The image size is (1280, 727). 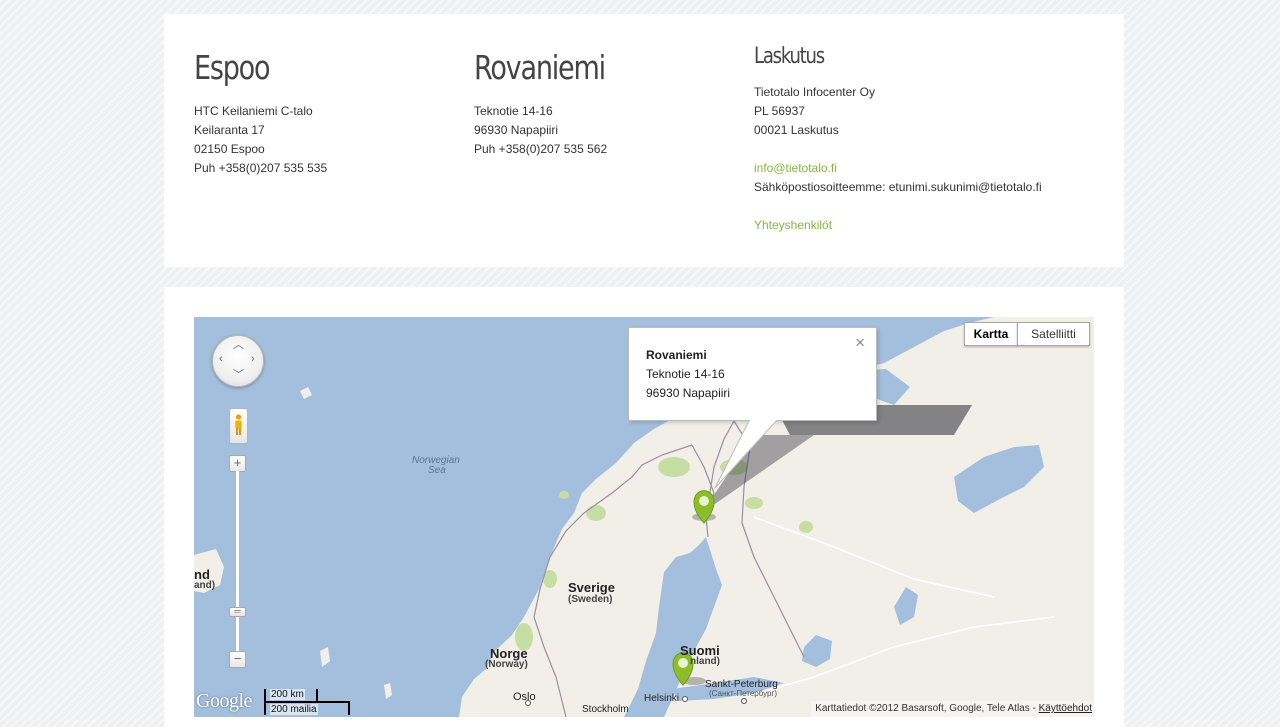 I want to click on sea-label: Sea, so click(x=437, y=470).